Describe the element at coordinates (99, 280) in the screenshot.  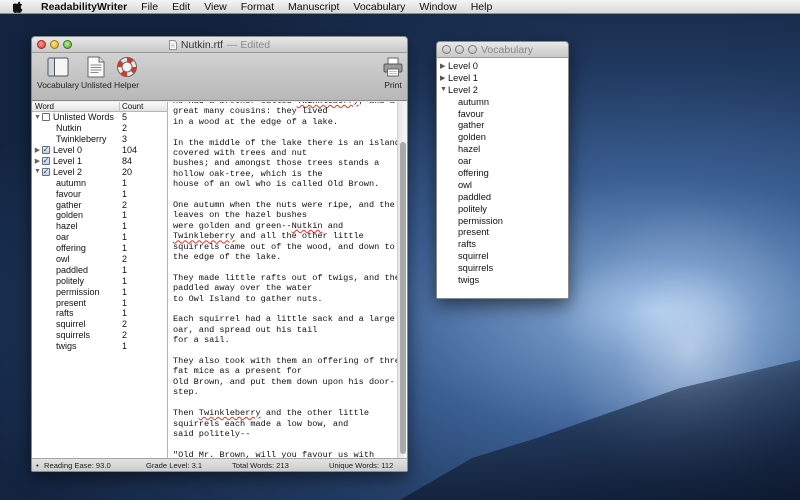
I see `word-row: politely 1` at that location.